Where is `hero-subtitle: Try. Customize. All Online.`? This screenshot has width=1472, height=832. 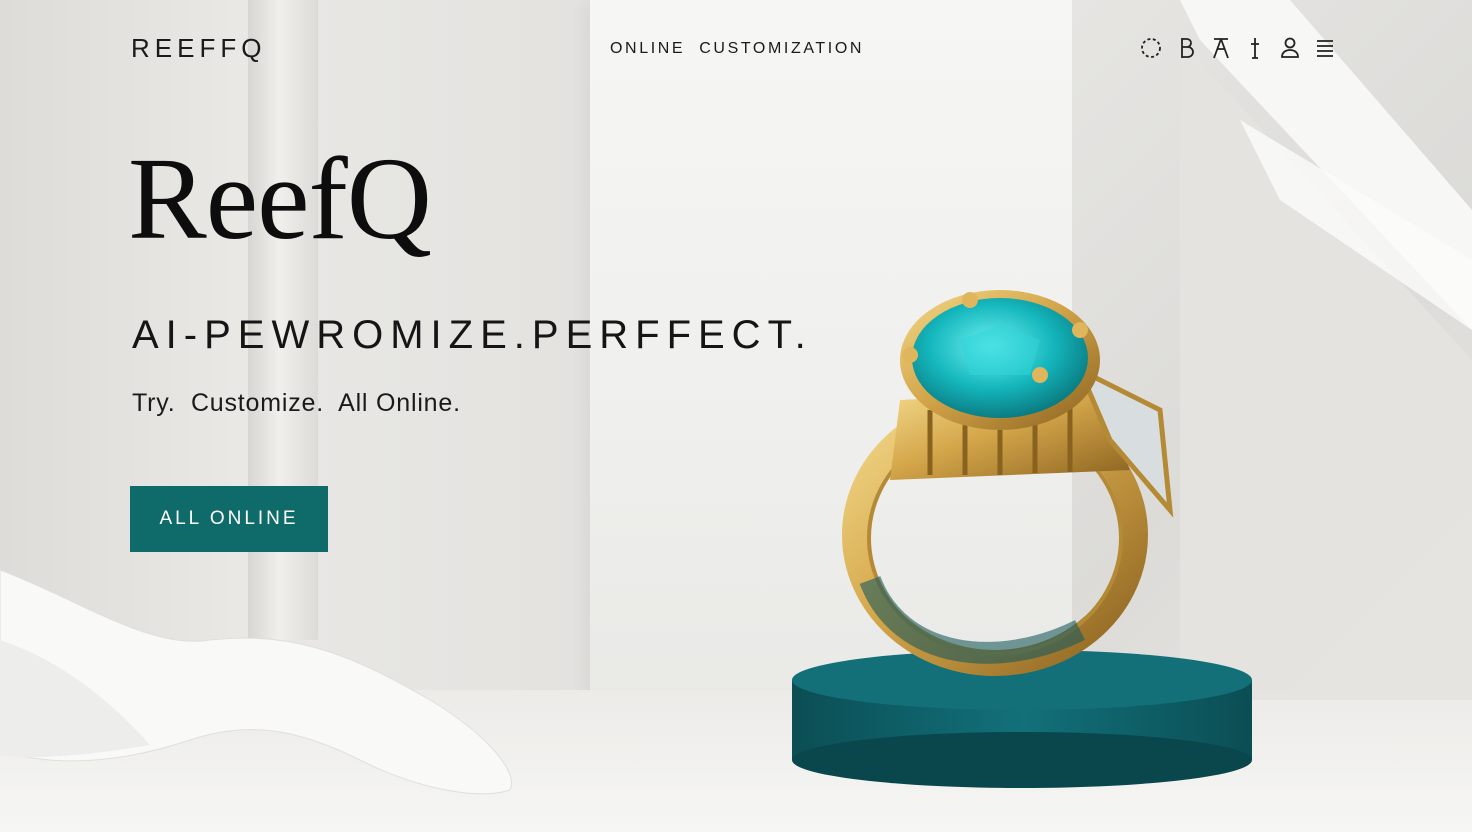
hero-subtitle: Try. Customize. All Online. is located at coordinates (296, 403).